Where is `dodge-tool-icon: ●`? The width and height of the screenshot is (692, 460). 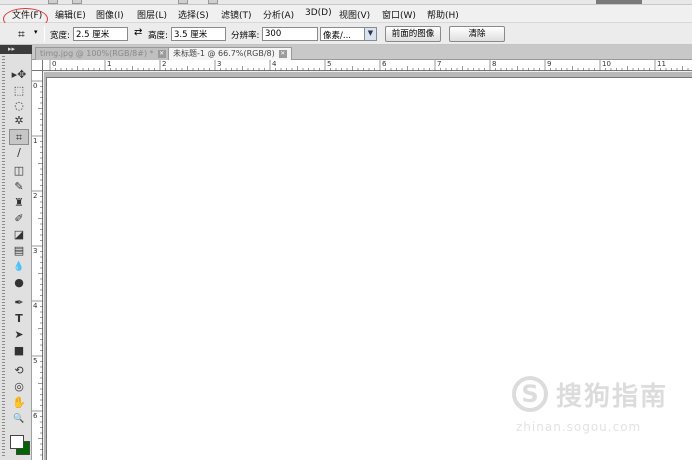
dodge-tool-icon: ● is located at coordinates (19, 283).